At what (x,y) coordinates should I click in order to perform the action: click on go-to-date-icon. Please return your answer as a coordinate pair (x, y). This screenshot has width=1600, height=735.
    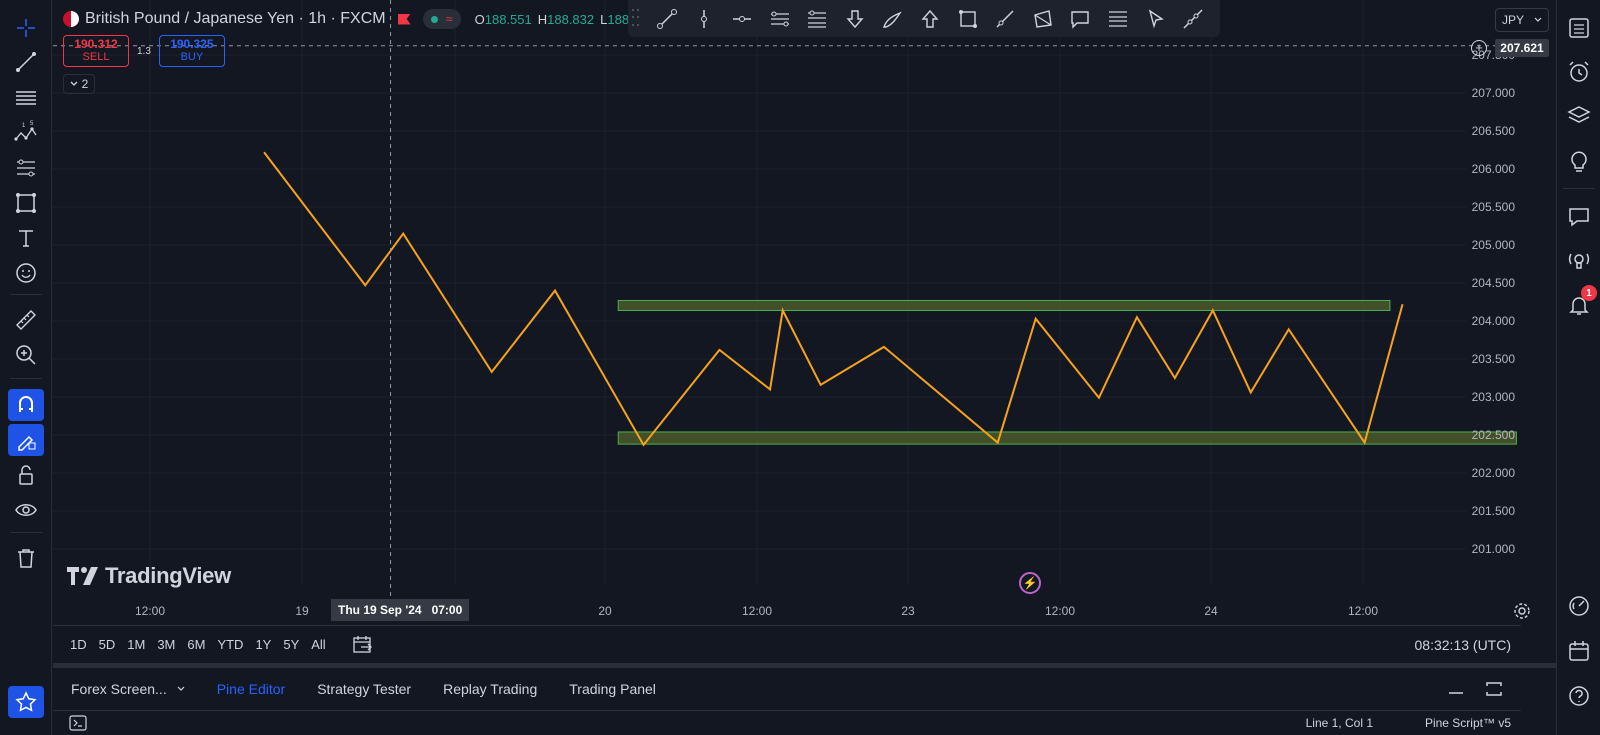
    Looking at the image, I should click on (363, 645).